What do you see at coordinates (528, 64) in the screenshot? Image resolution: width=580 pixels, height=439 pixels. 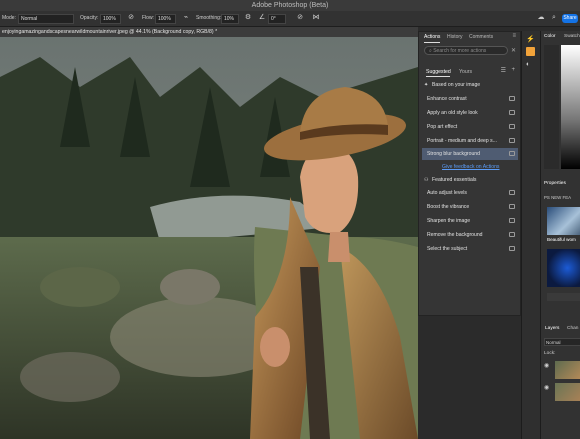 I see `adjustments-icon: ◐` at bounding box center [528, 64].